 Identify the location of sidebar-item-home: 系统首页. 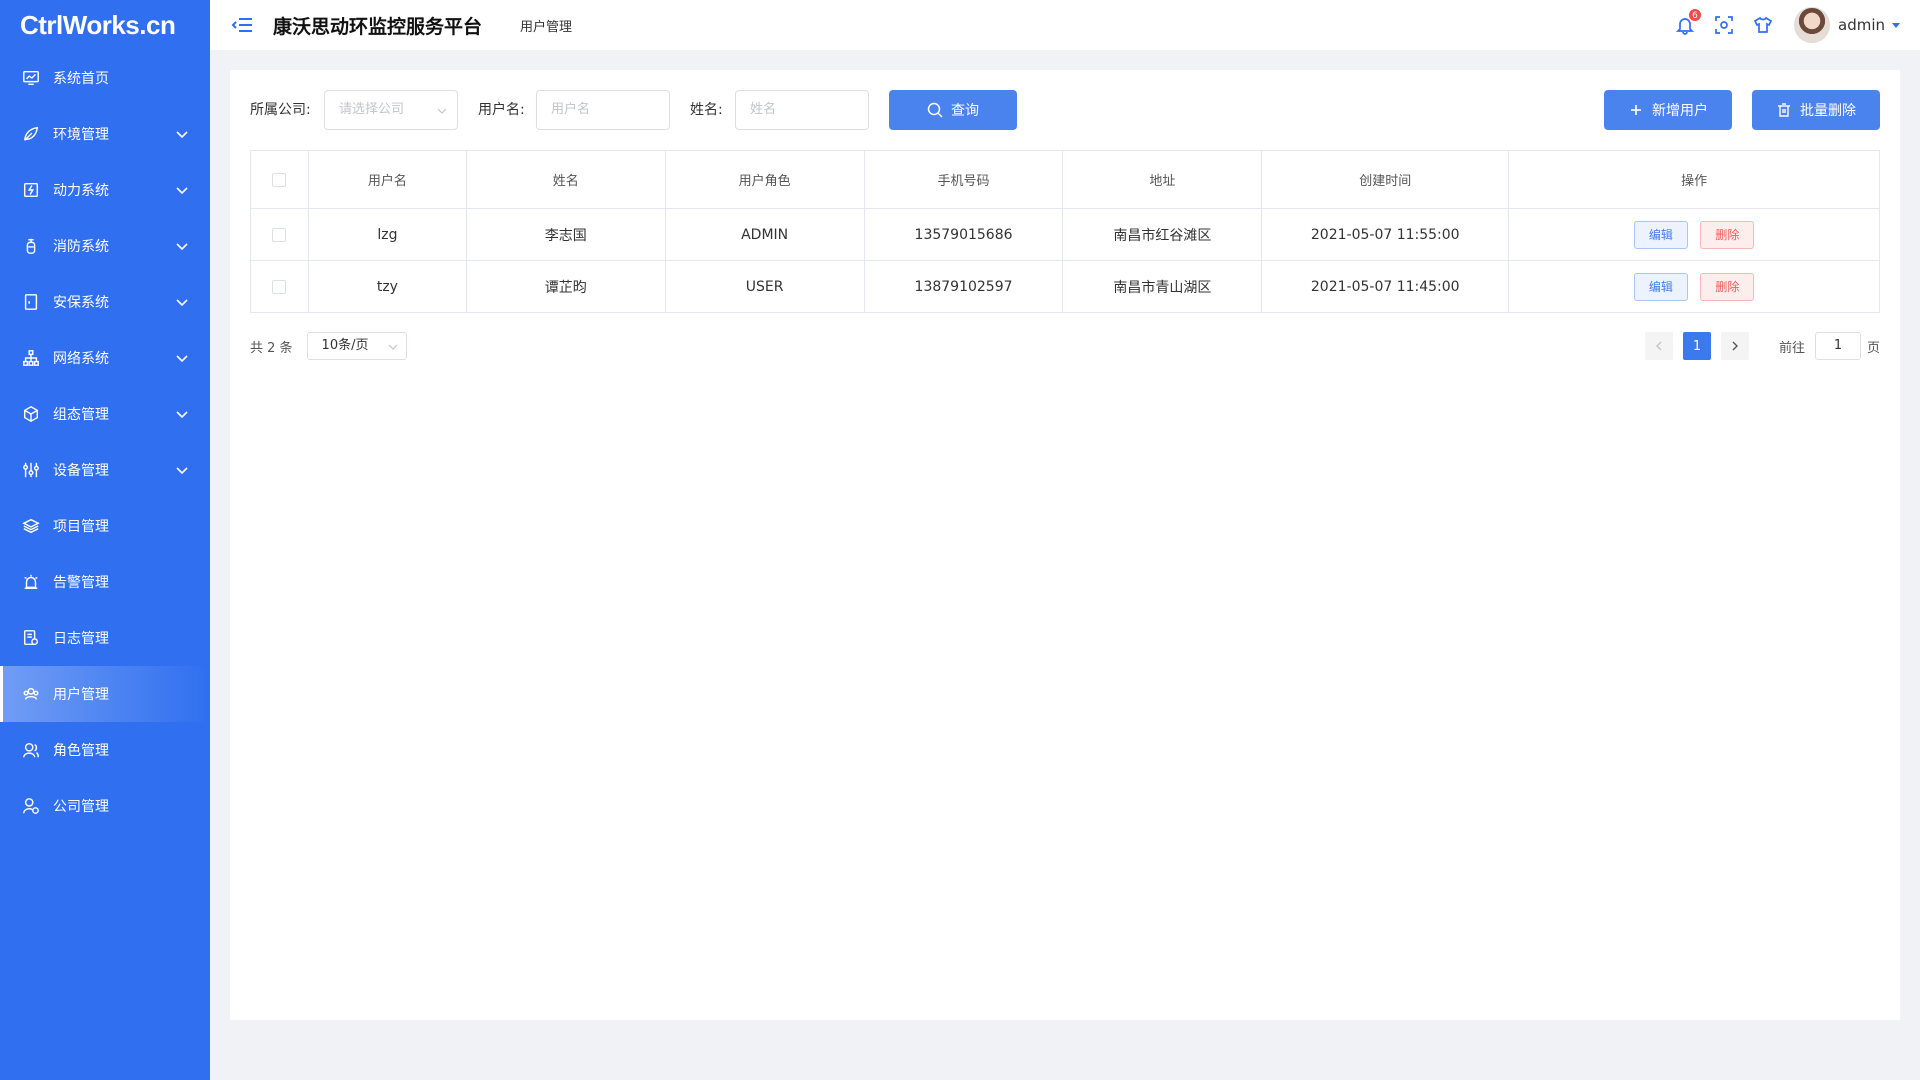
(105, 78).